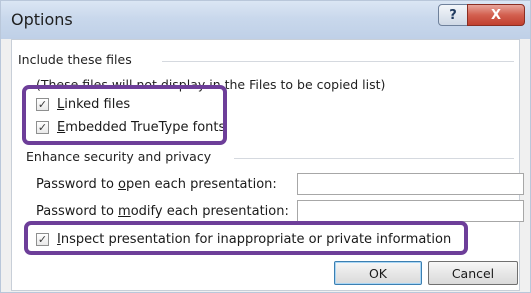  I want to click on embedded-fonts-option: ✓ Embedded TrueType fonts, so click(130, 127).